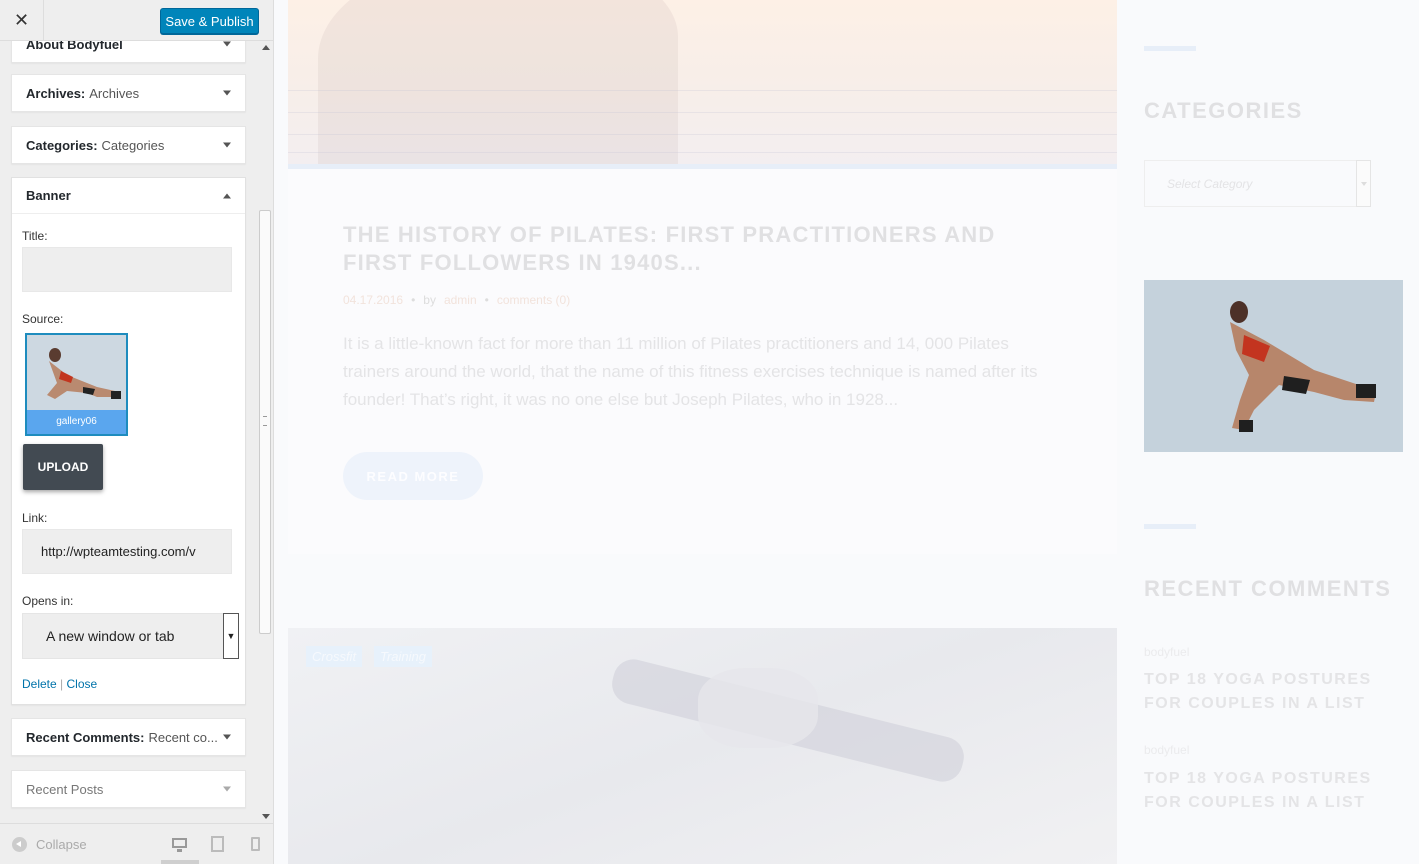 This screenshot has height=864, width=1419. What do you see at coordinates (56, 93) in the screenshot?
I see `widget-title: Archives:` at bounding box center [56, 93].